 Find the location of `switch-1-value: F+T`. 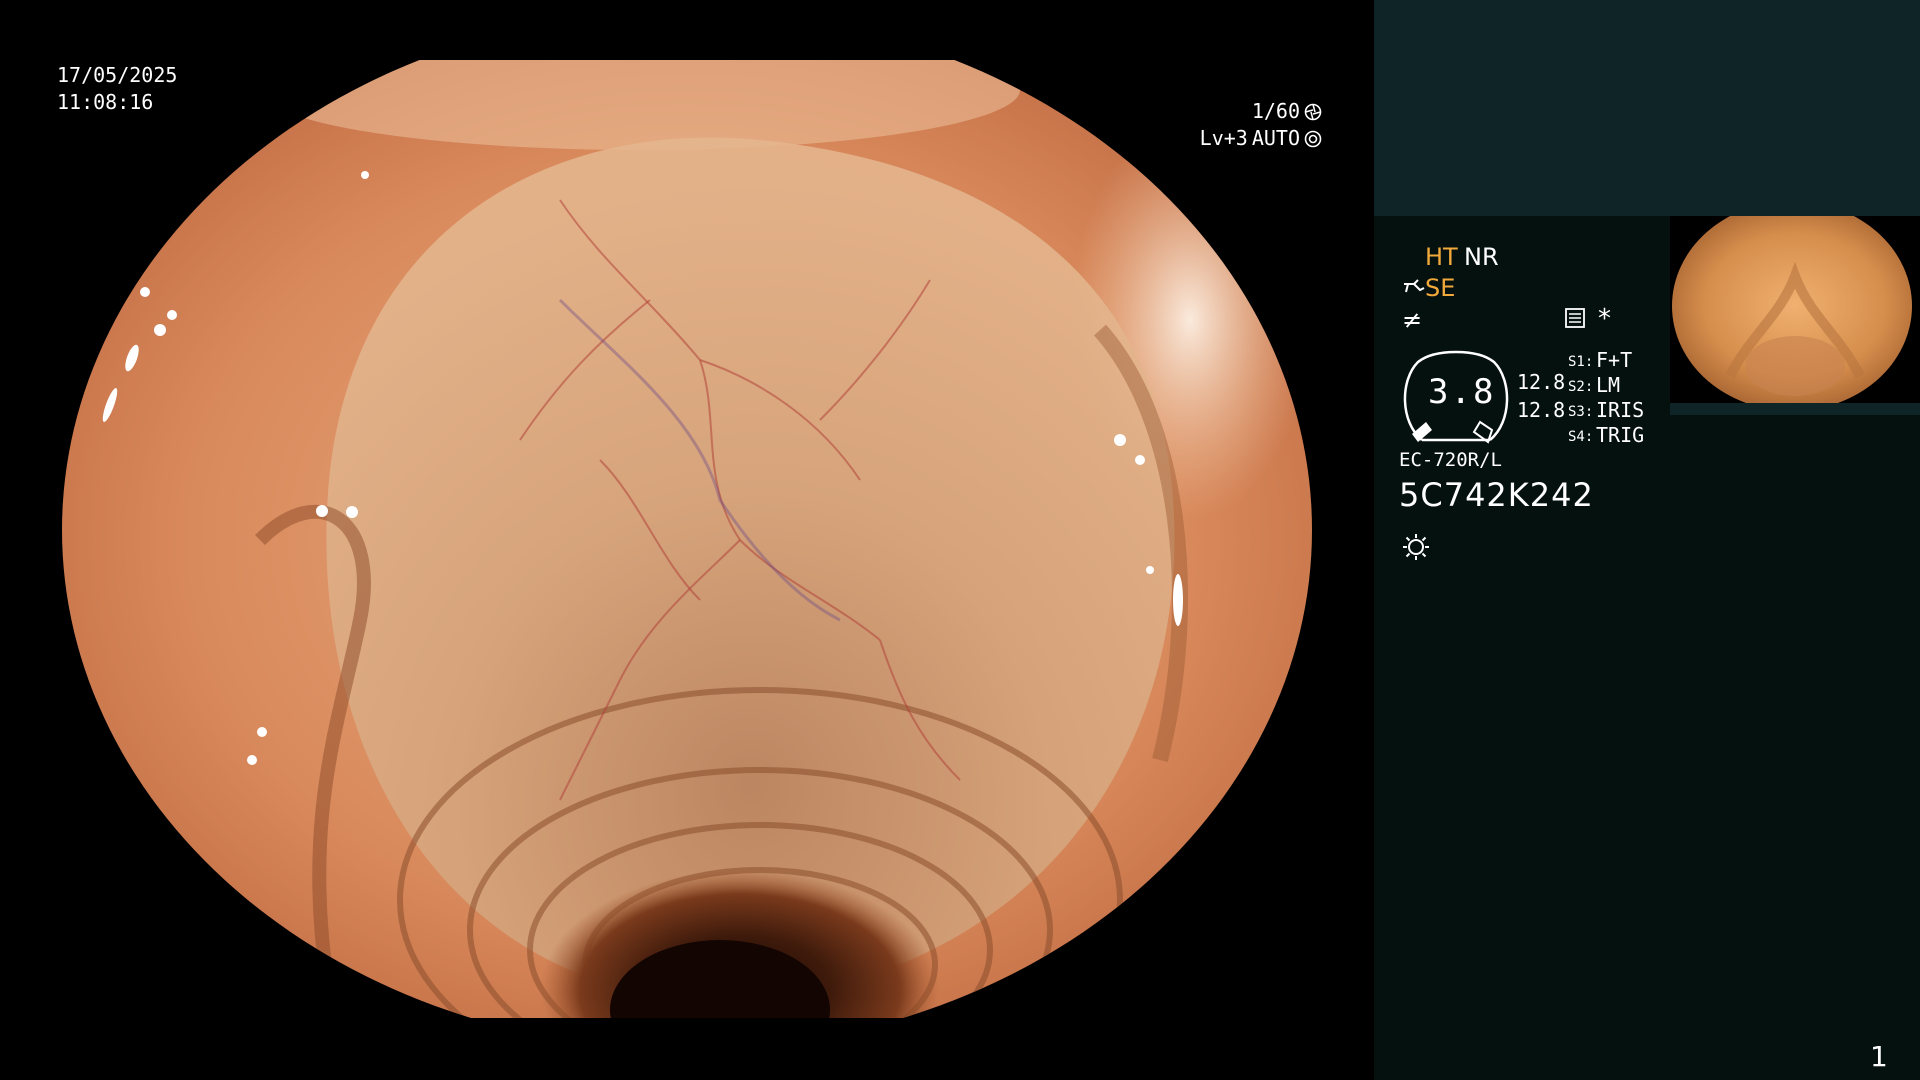

switch-1-value: F+T is located at coordinates (1614, 360).